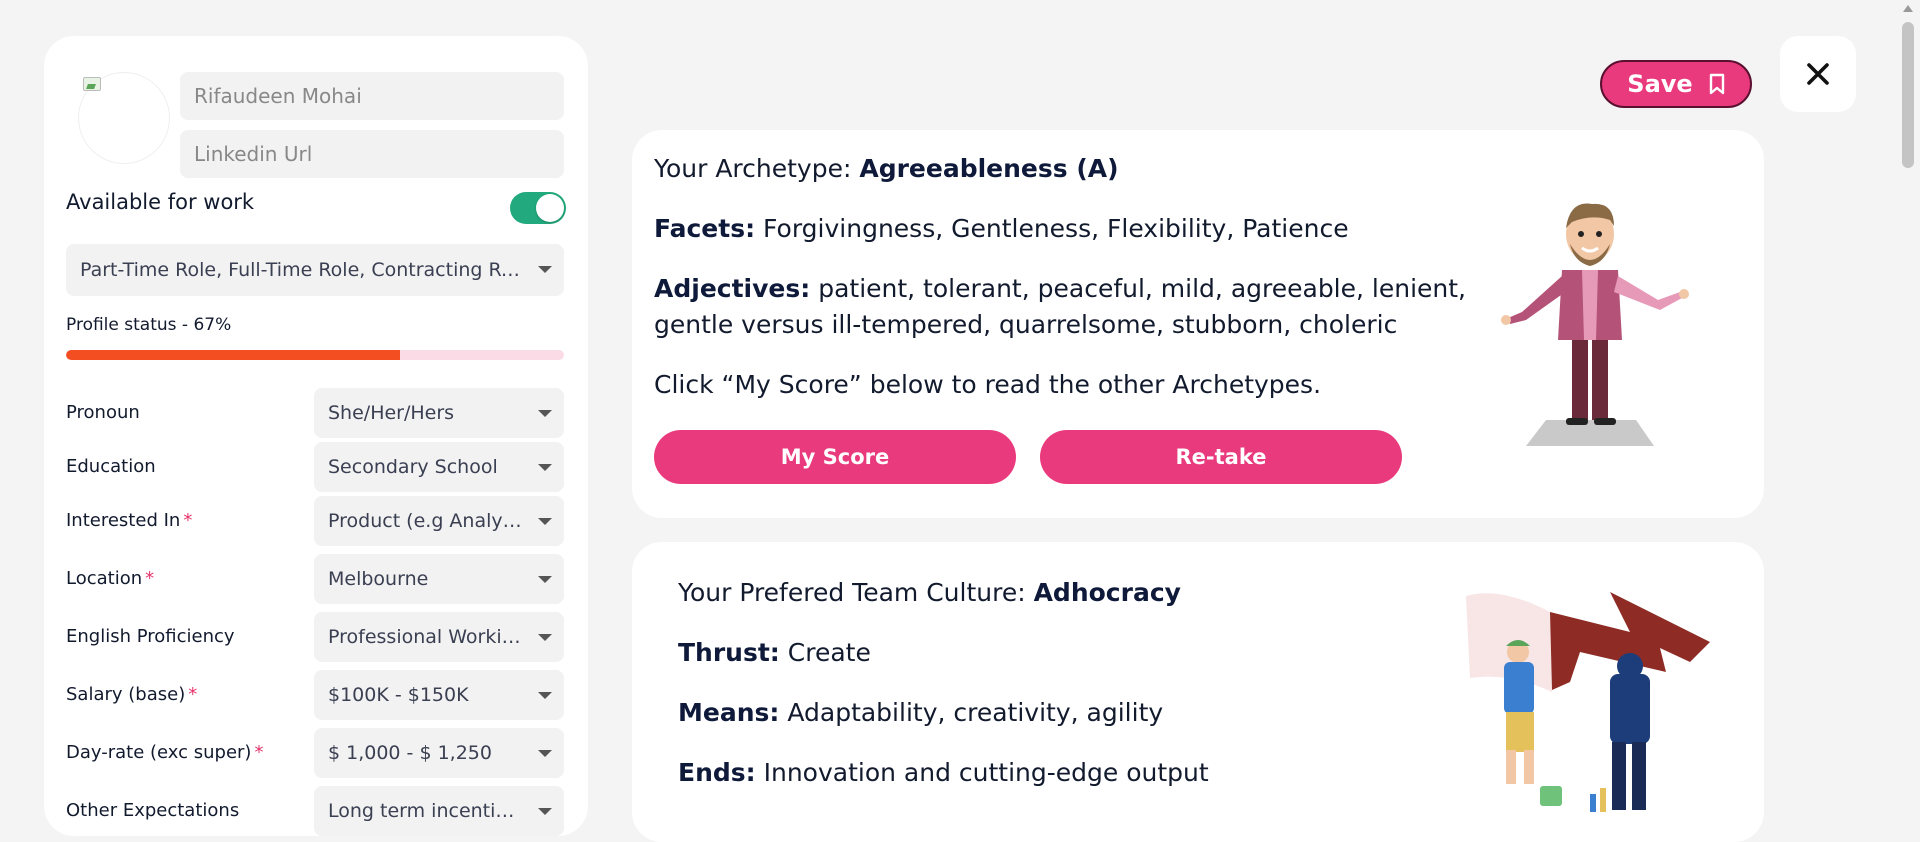 The image size is (1920, 842). What do you see at coordinates (92, 84) in the screenshot?
I see `broken-image-icon` at bounding box center [92, 84].